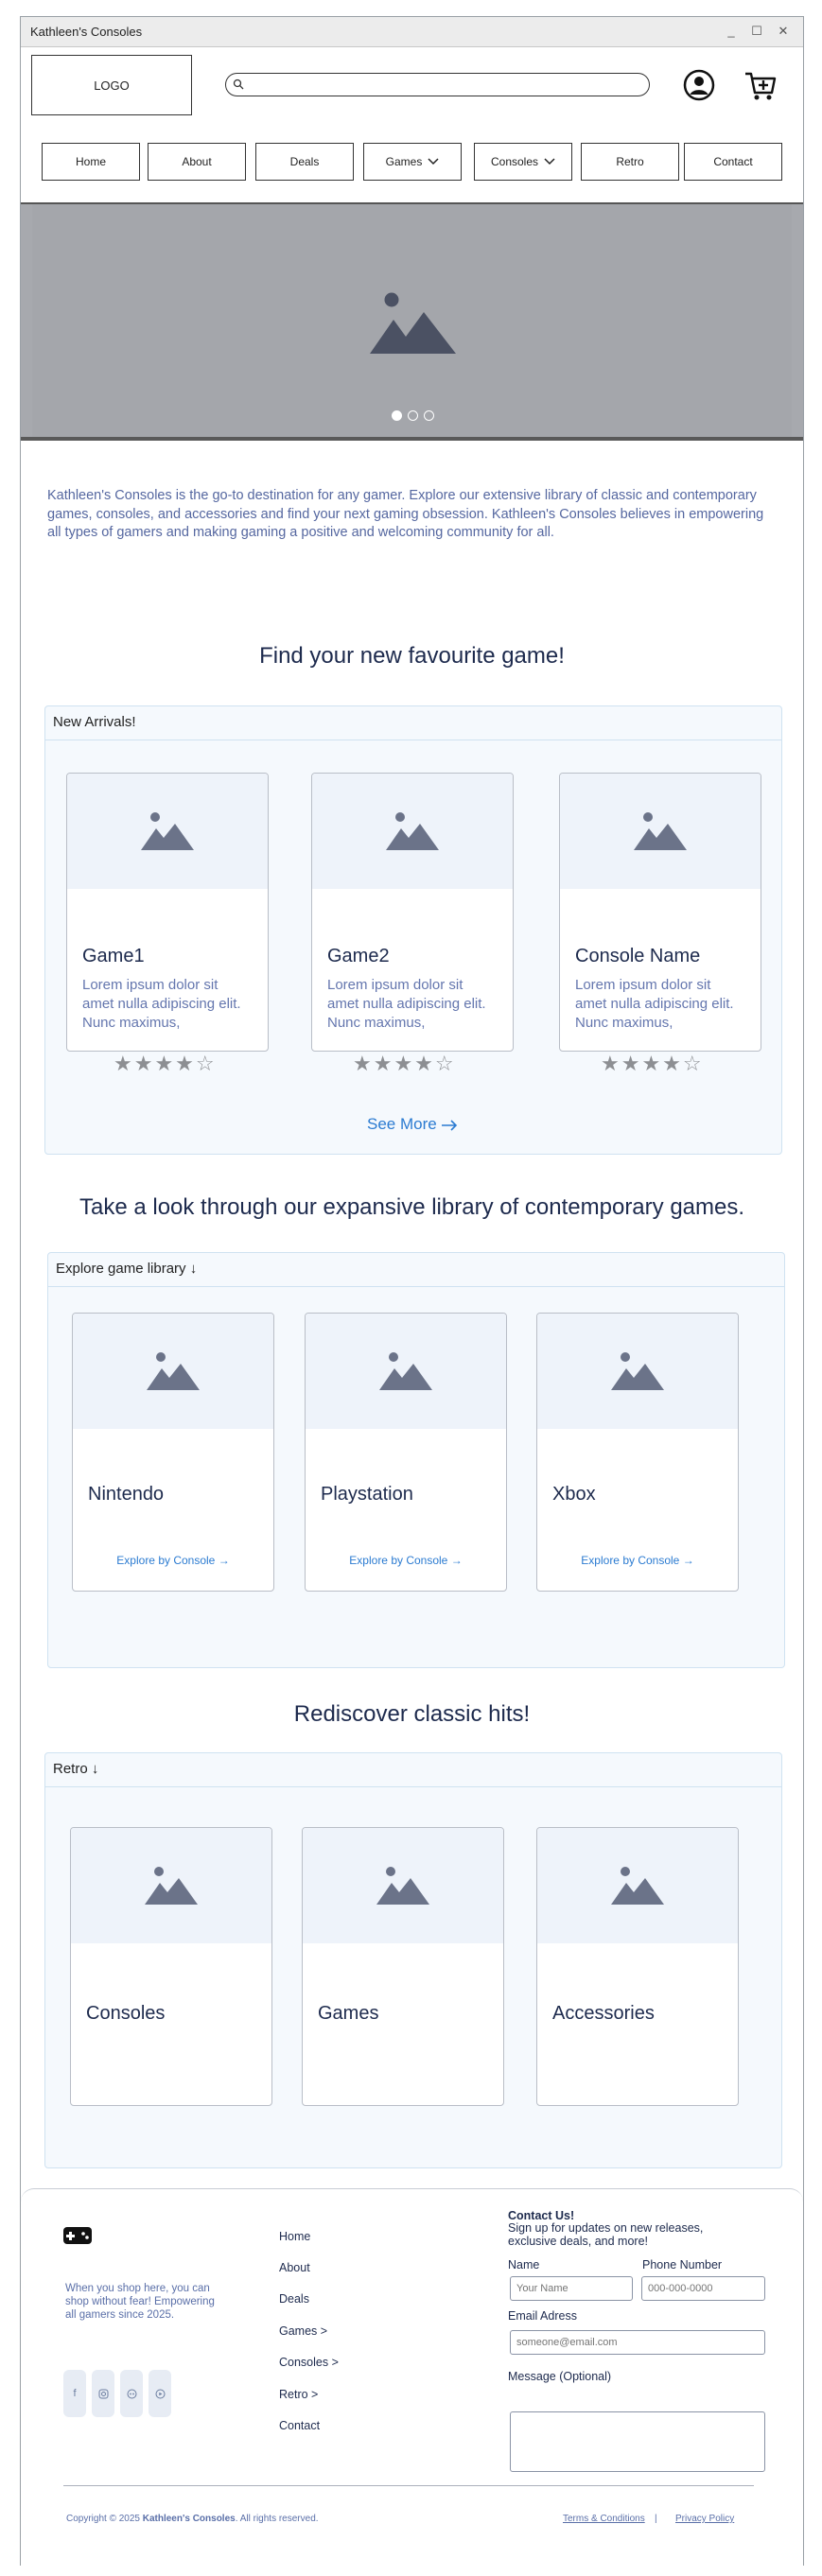  I want to click on site-logo: LOGO, so click(112, 85).